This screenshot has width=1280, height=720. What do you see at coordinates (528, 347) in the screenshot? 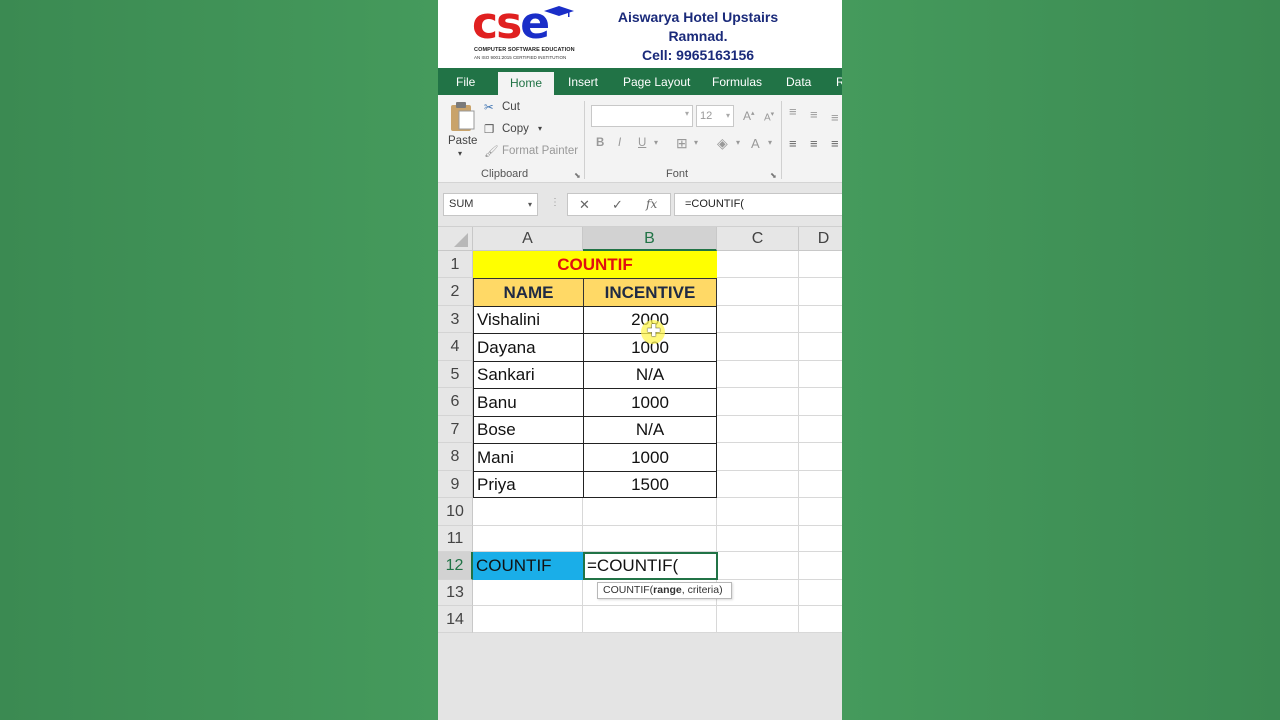
I see `name-cell: Dayana` at bounding box center [528, 347].